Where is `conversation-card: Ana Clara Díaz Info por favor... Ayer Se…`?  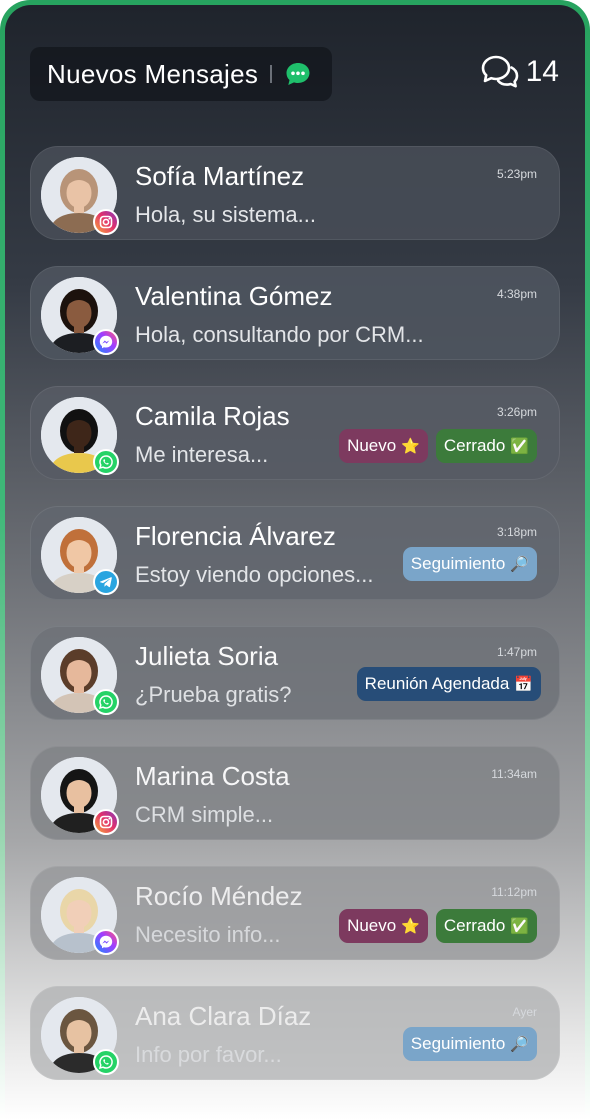
conversation-card: Ana Clara Díaz Info por favor... Ayer Se… is located at coordinates (295, 1033).